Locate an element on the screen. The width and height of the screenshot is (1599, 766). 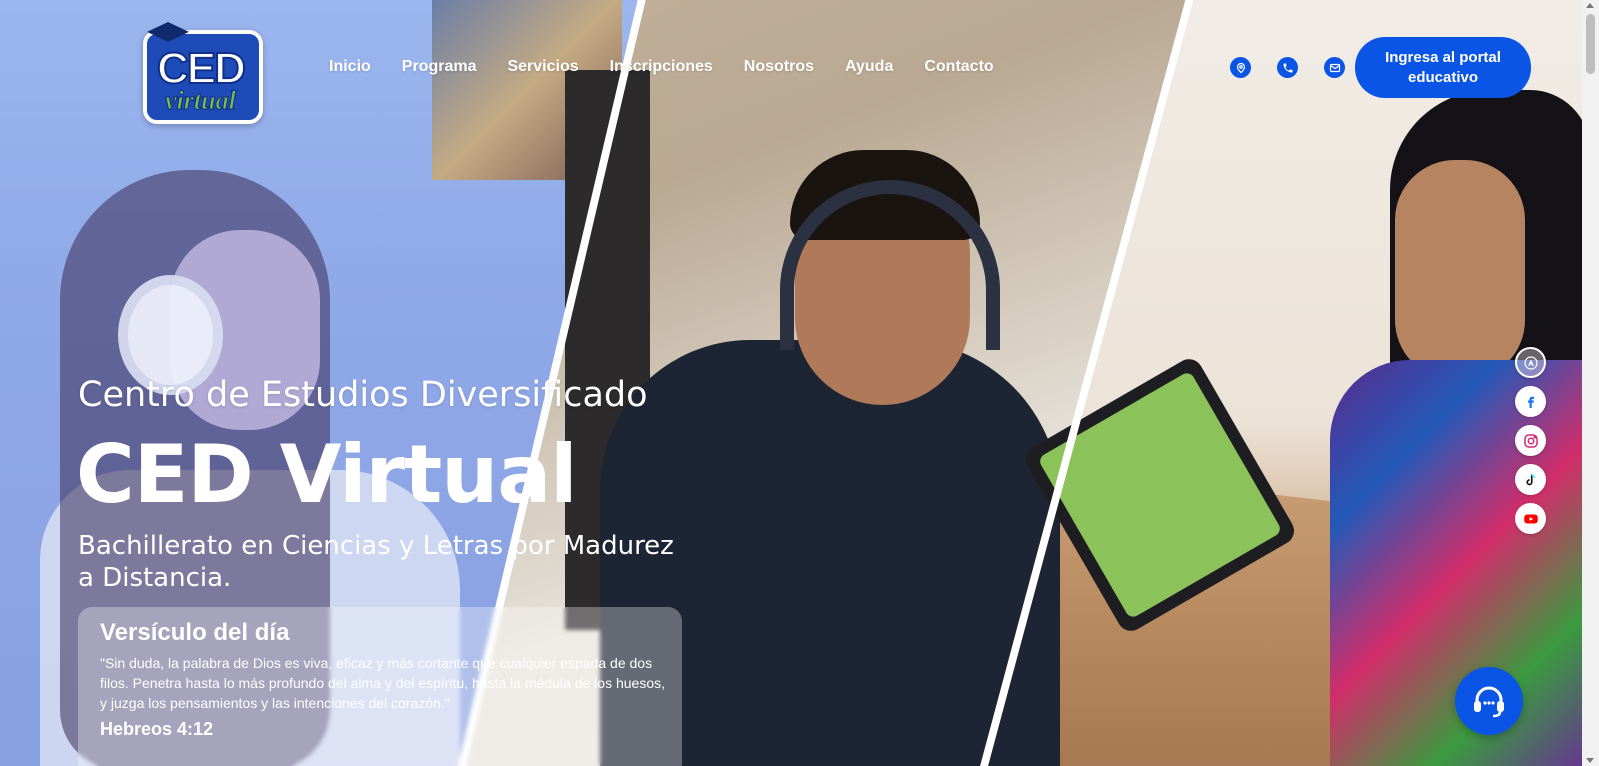
verse-title: Versículo del día is located at coordinates (195, 632).